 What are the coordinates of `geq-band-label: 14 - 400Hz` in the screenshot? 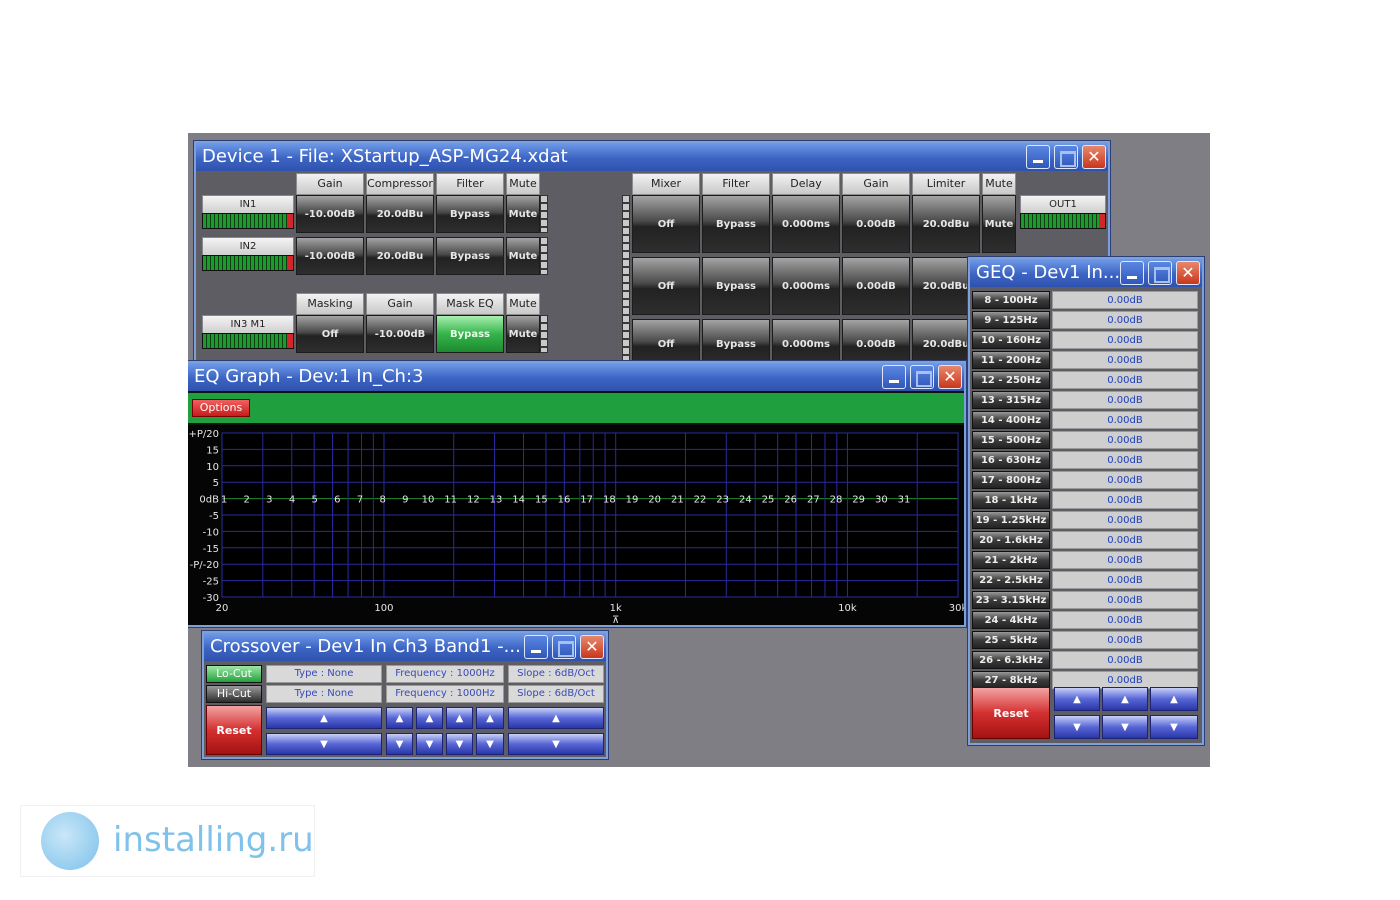 It's located at (1011, 420).